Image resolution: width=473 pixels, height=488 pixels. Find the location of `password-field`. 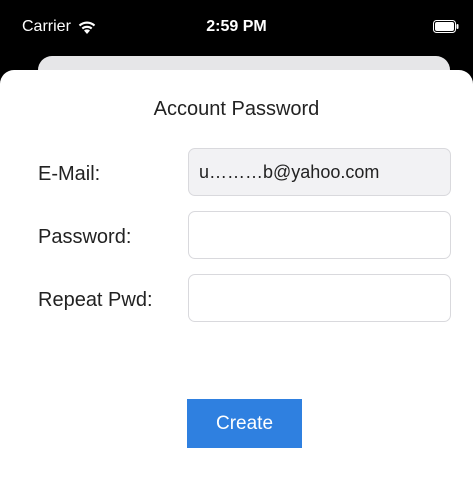

password-field is located at coordinates (319, 235).